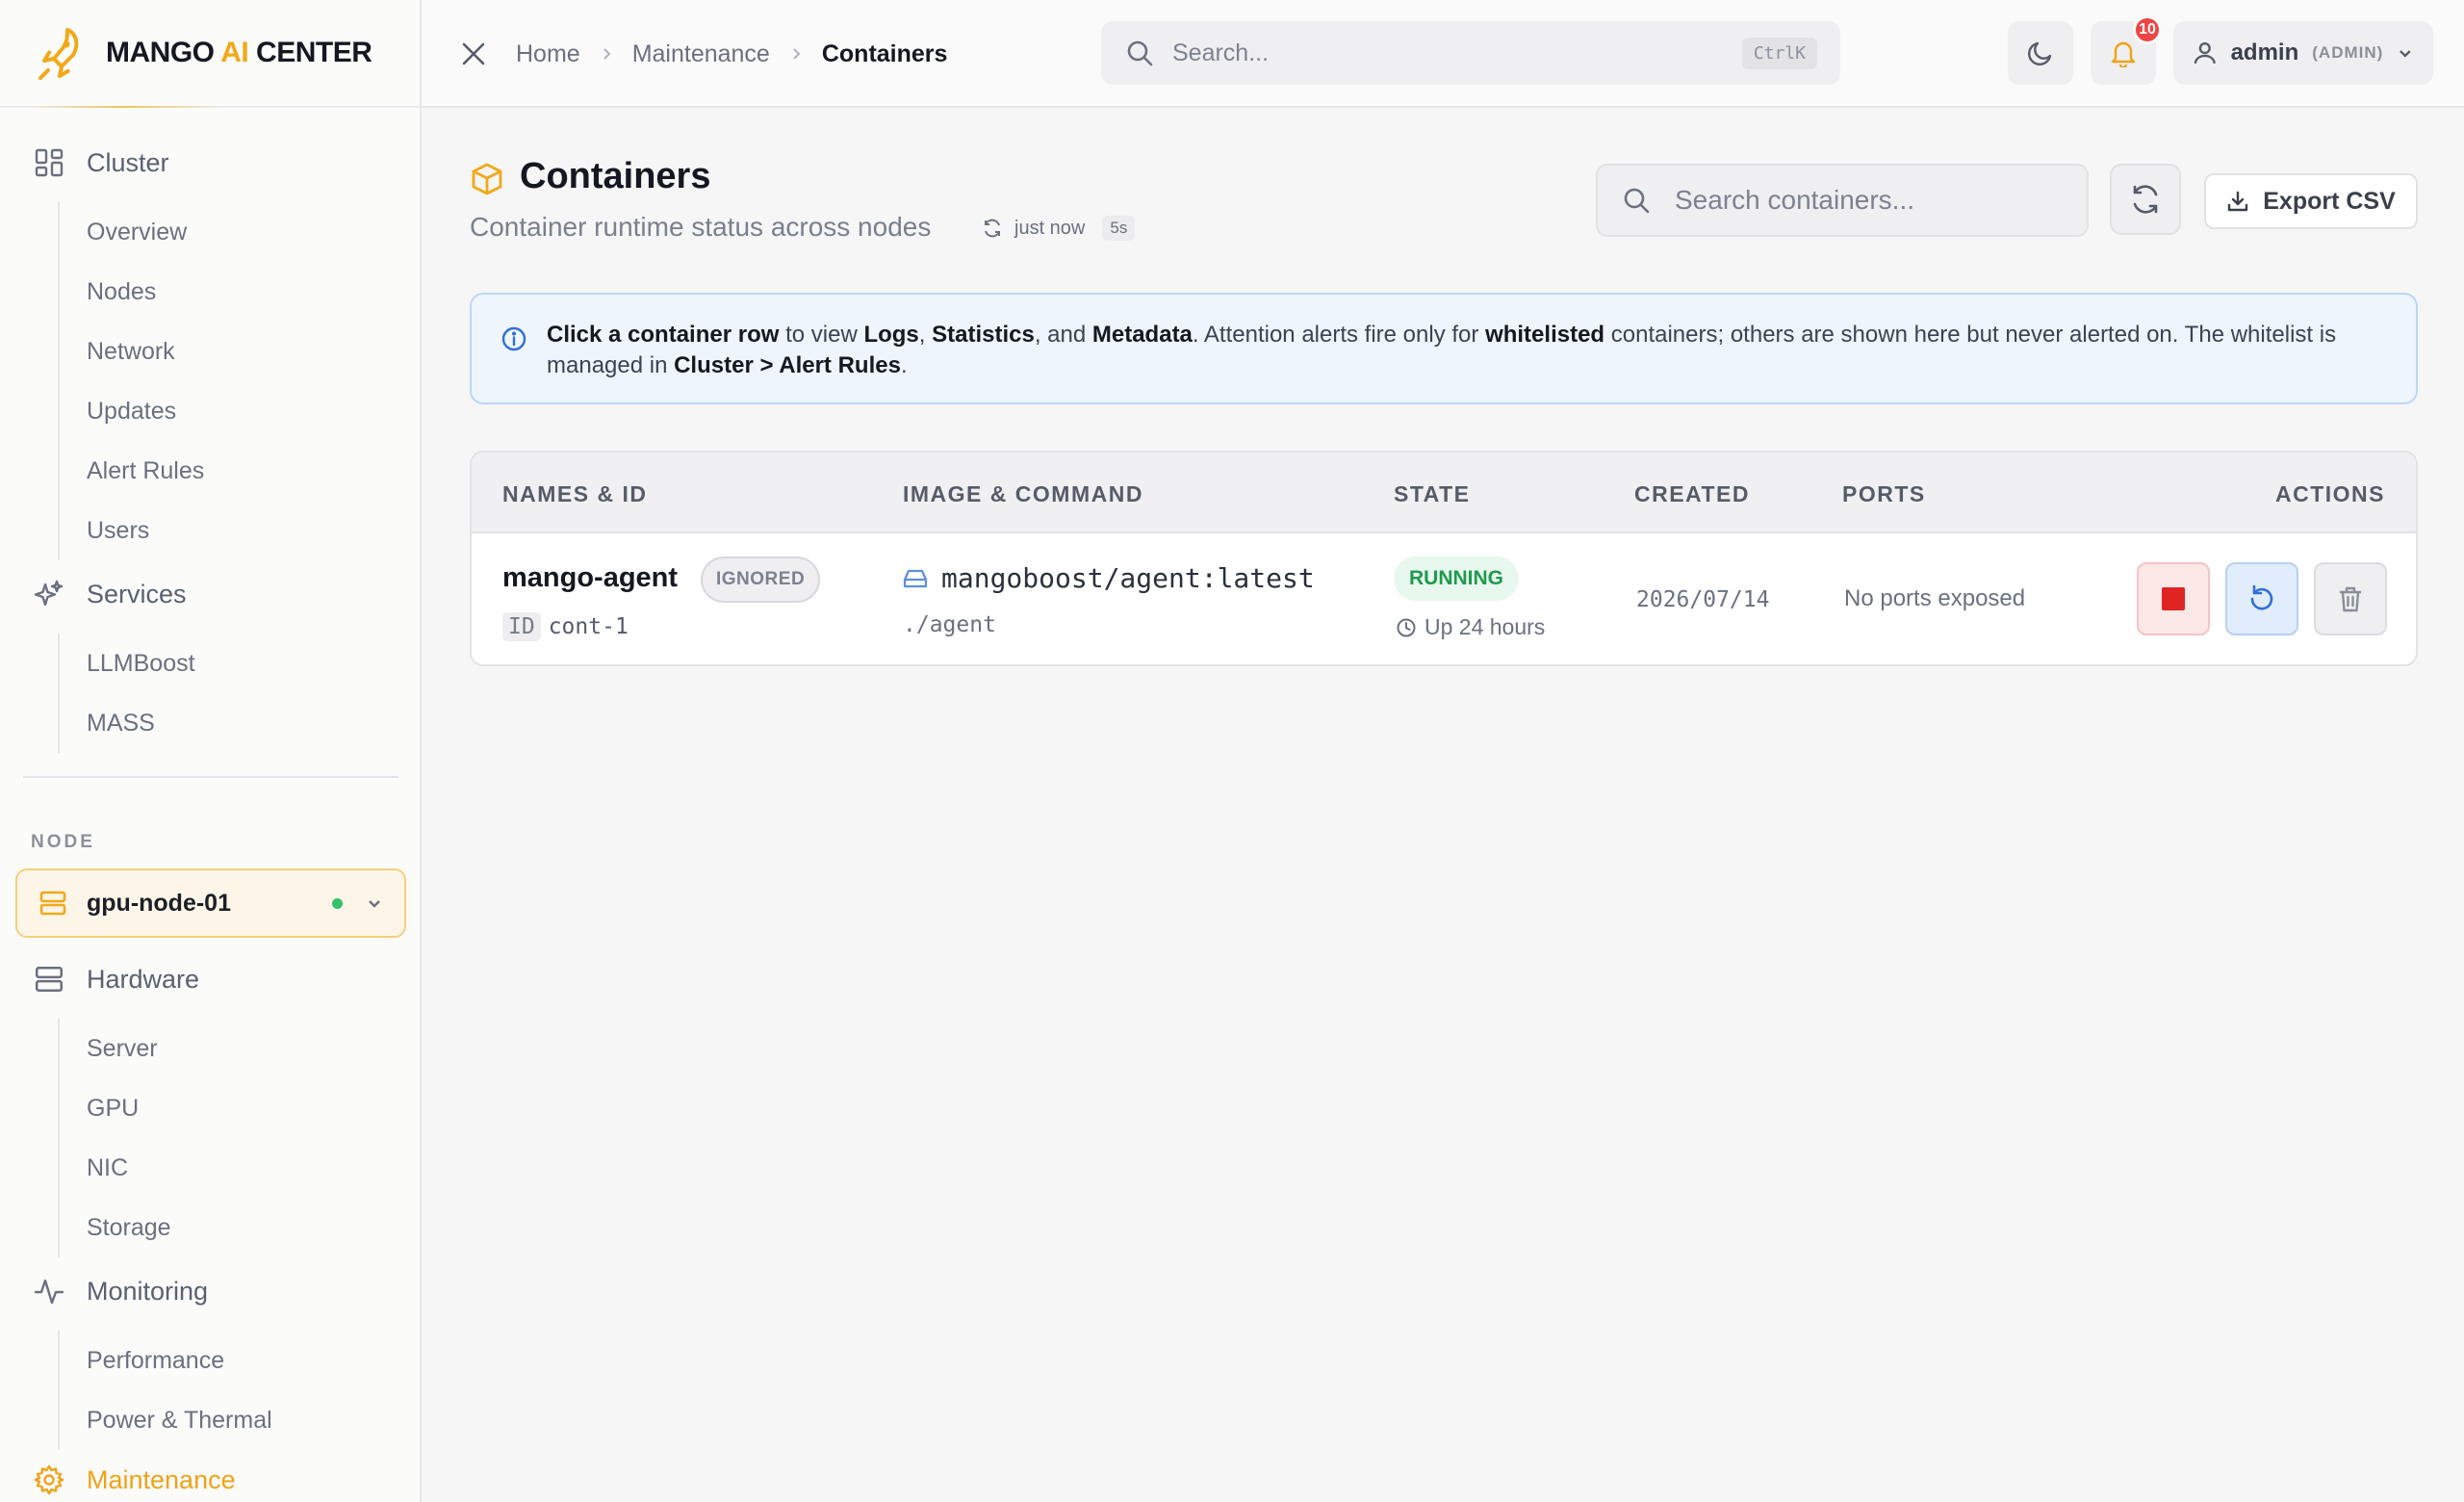 The width and height of the screenshot is (2464, 1502). I want to click on container-ports: No ports exposed, so click(1935, 598).